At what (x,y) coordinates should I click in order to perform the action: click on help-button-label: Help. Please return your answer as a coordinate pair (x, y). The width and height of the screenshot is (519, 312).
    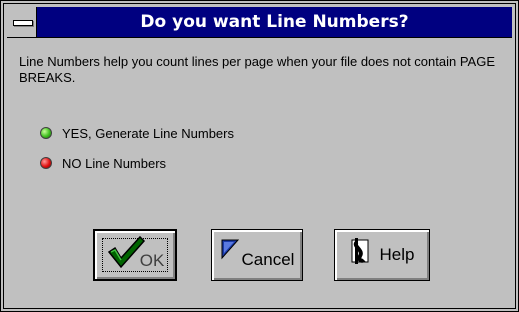
    Looking at the image, I should click on (397, 254).